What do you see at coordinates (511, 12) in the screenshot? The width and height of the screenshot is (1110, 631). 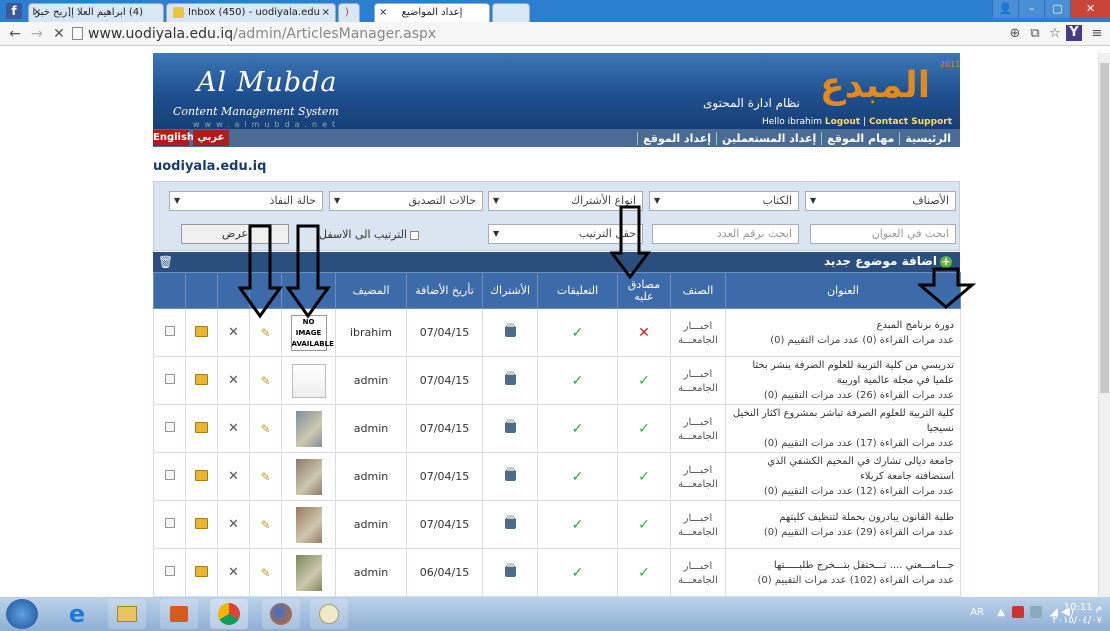 I see `new-tab-button` at bounding box center [511, 12].